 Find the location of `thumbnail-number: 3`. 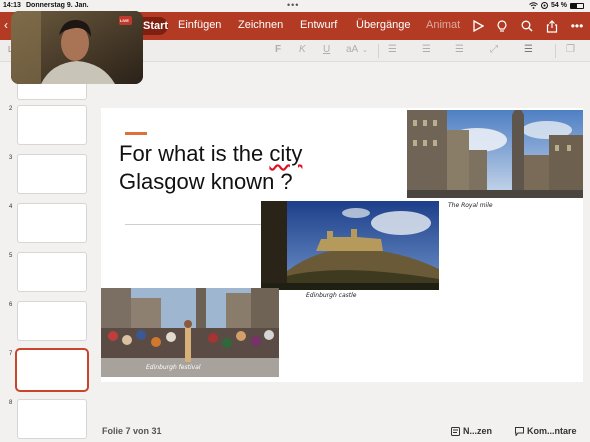

thumbnail-number: 3 is located at coordinates (11, 158).